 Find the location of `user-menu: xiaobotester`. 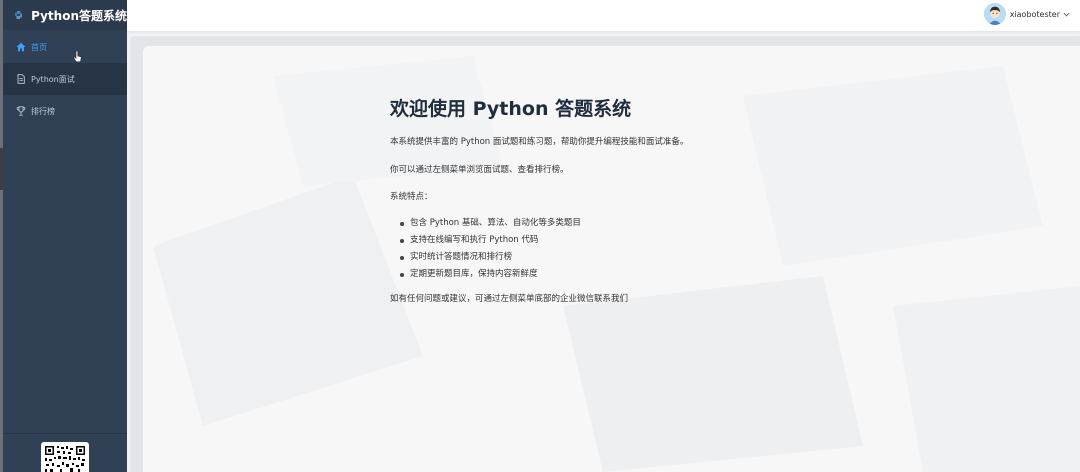

user-menu: xiaobotester is located at coordinates (1026, 14).